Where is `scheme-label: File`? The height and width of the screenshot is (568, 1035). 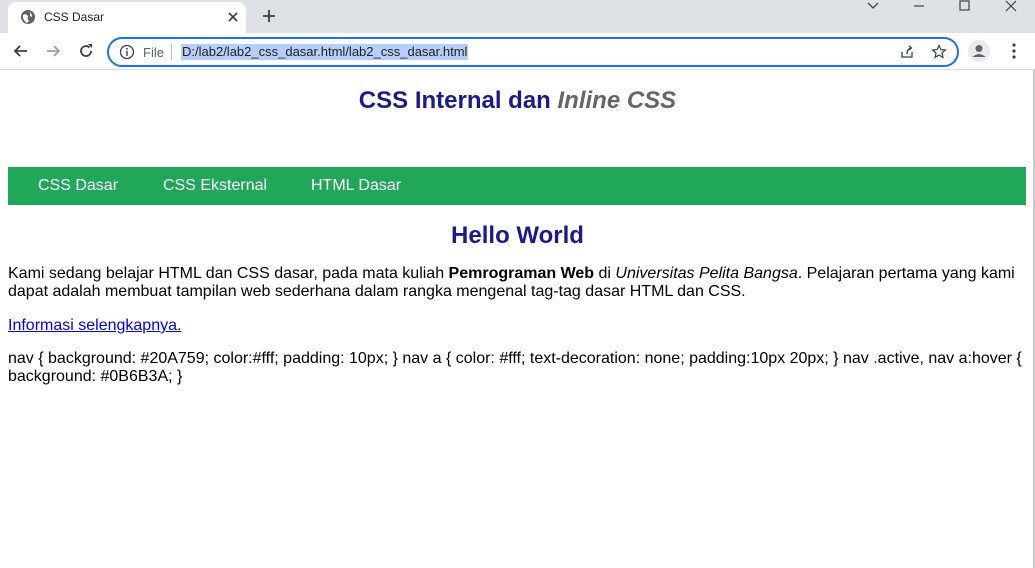
scheme-label: File is located at coordinates (153, 52).